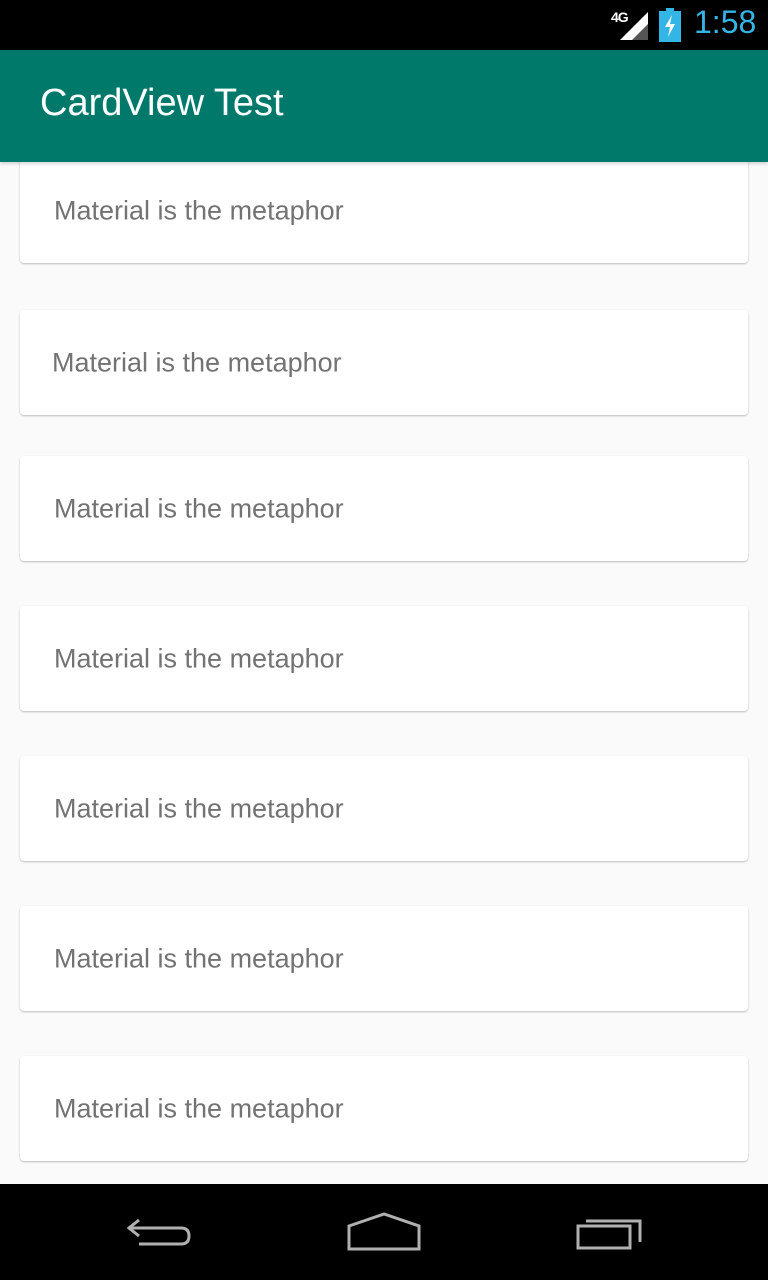 This screenshot has width=768, height=1280. I want to click on recent-apps-icon, so click(609, 1234).